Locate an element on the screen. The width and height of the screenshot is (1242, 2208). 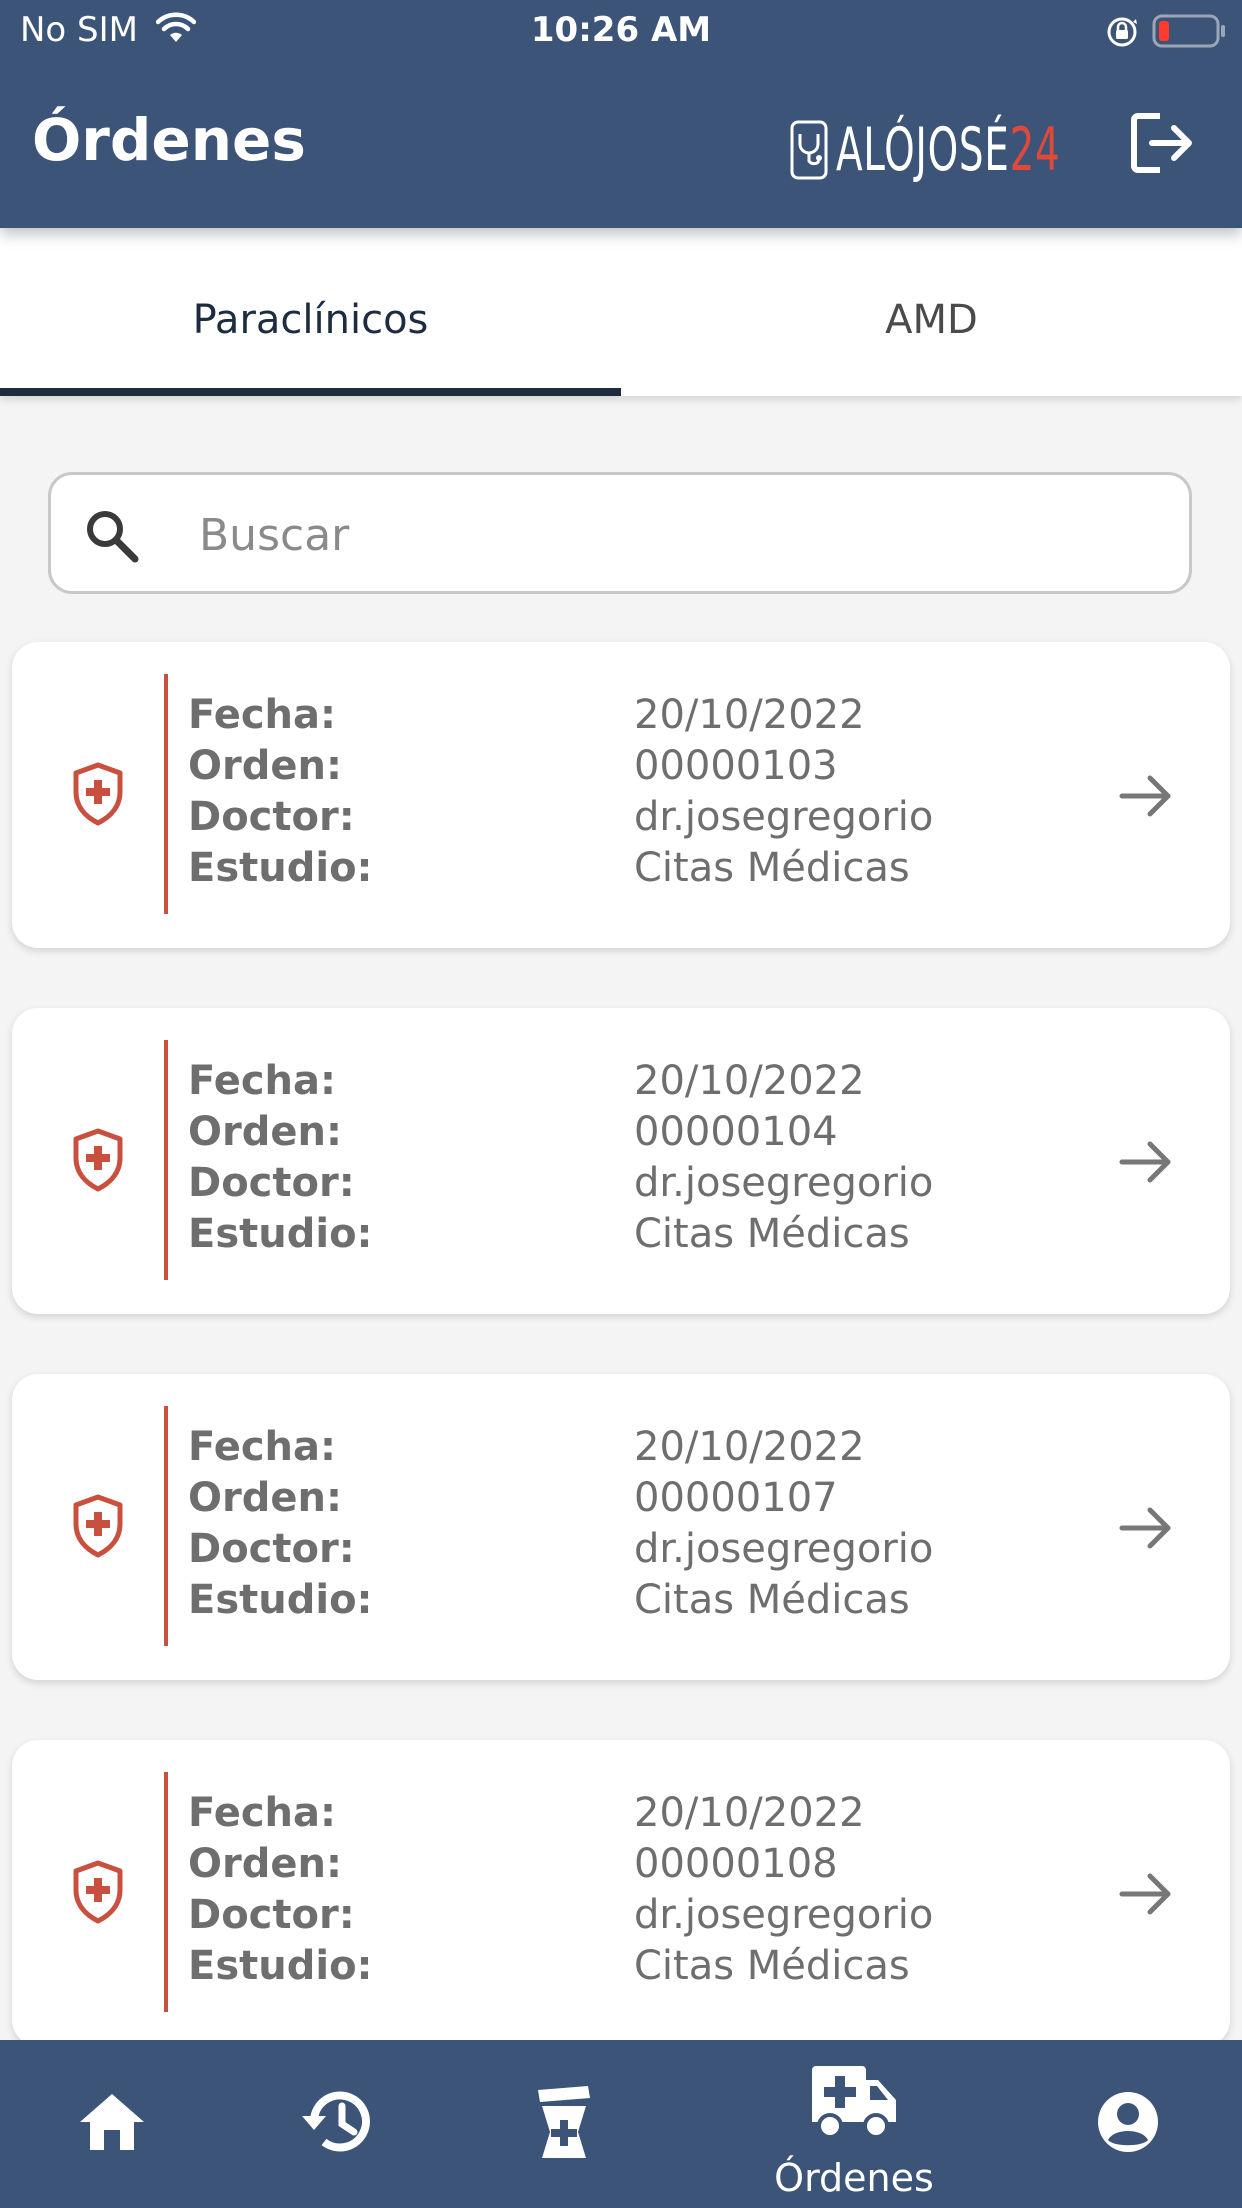
page-title: Órdenes is located at coordinates (169, 140).